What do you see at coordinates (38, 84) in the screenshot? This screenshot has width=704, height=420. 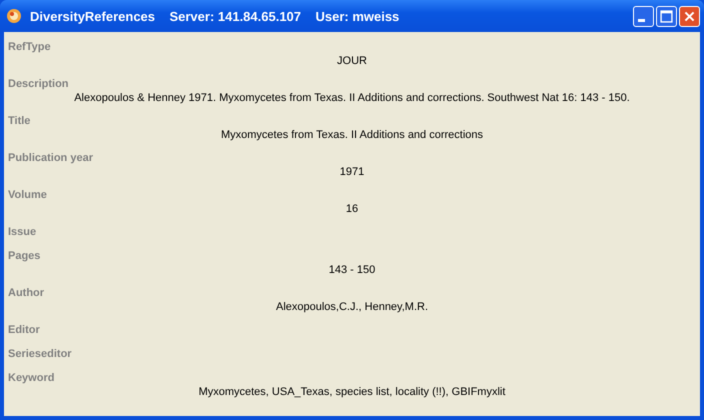 I see `field-label: Description` at bounding box center [38, 84].